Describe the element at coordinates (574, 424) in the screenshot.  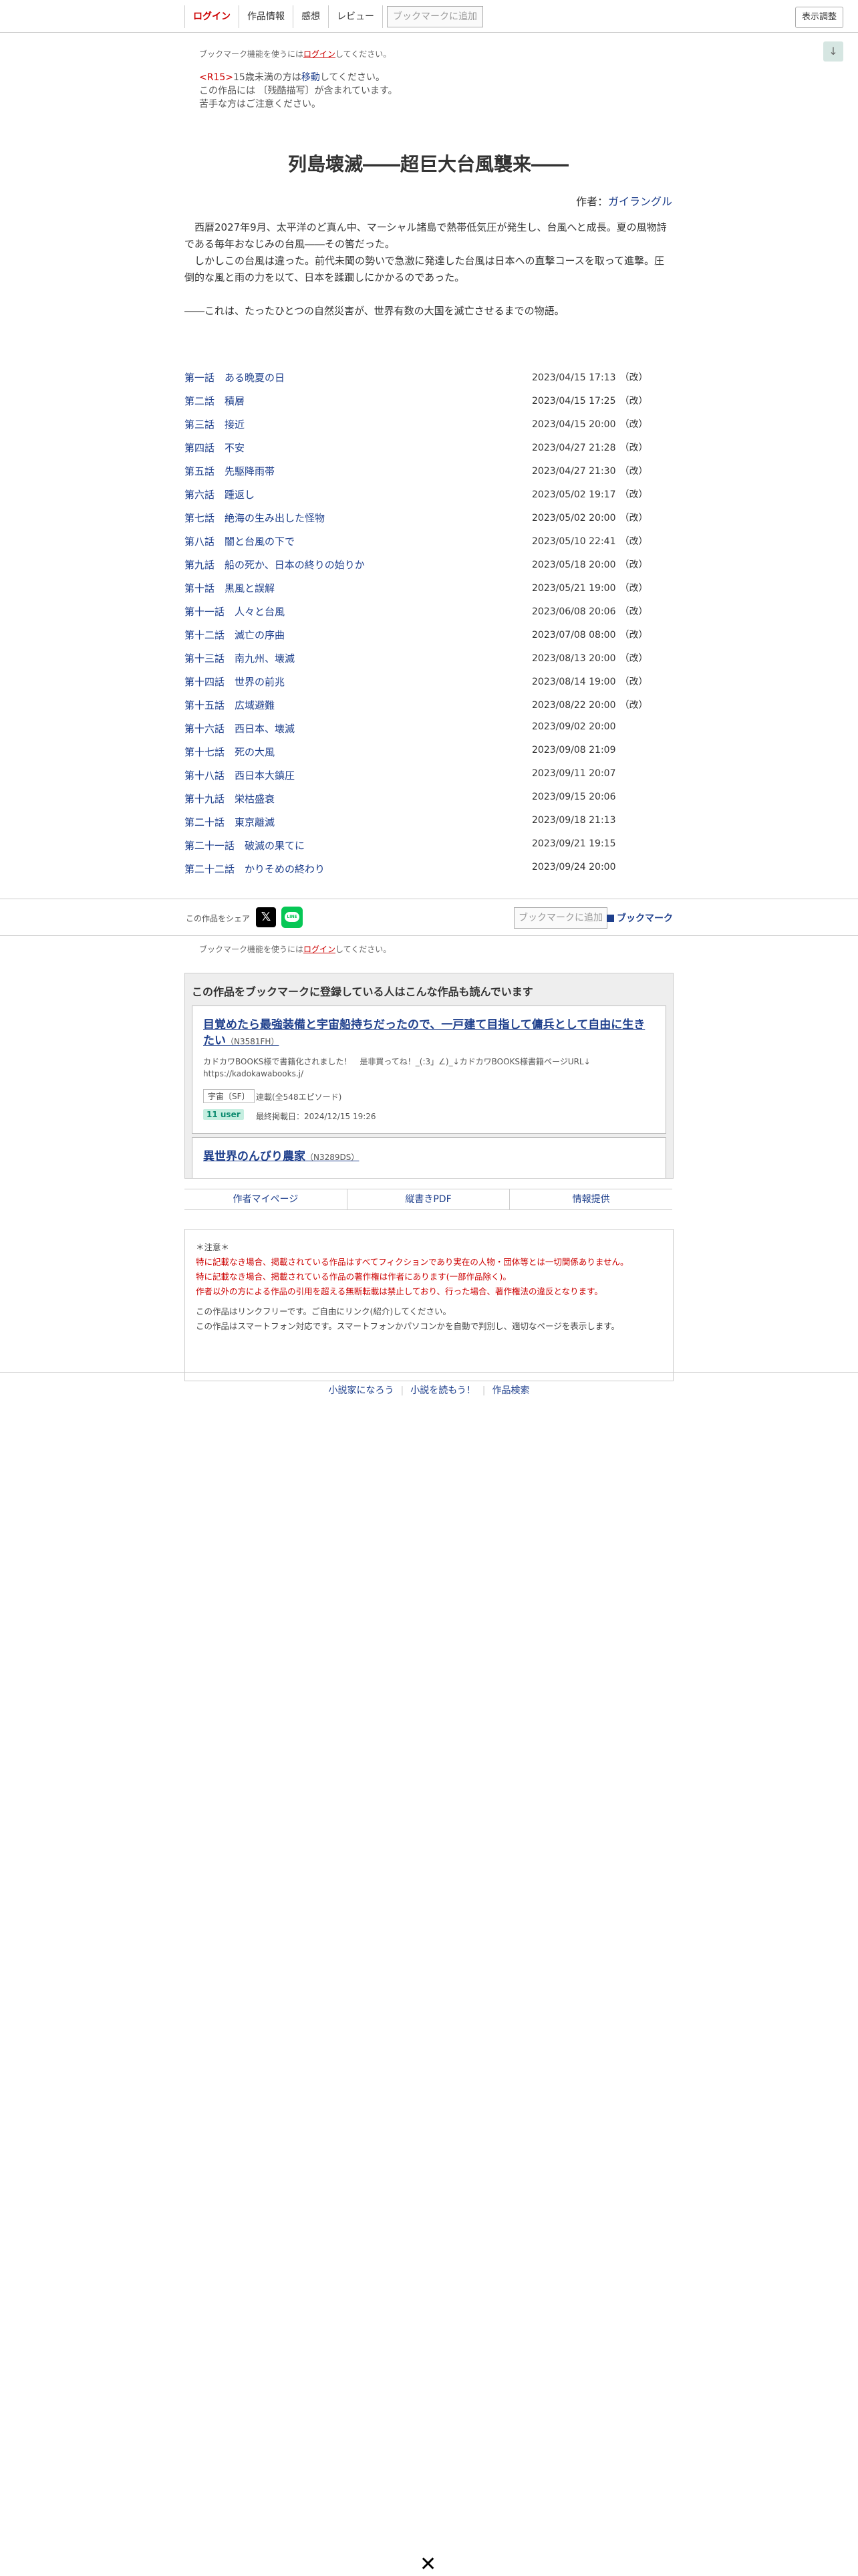
I see `chapter-date-text: 2023/04/15 20:00` at that location.